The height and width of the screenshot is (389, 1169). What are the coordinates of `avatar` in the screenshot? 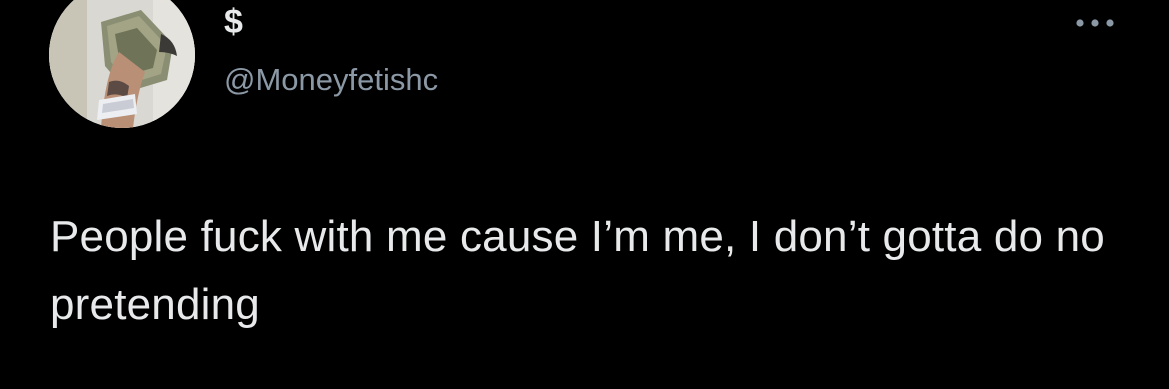 It's located at (122, 64).